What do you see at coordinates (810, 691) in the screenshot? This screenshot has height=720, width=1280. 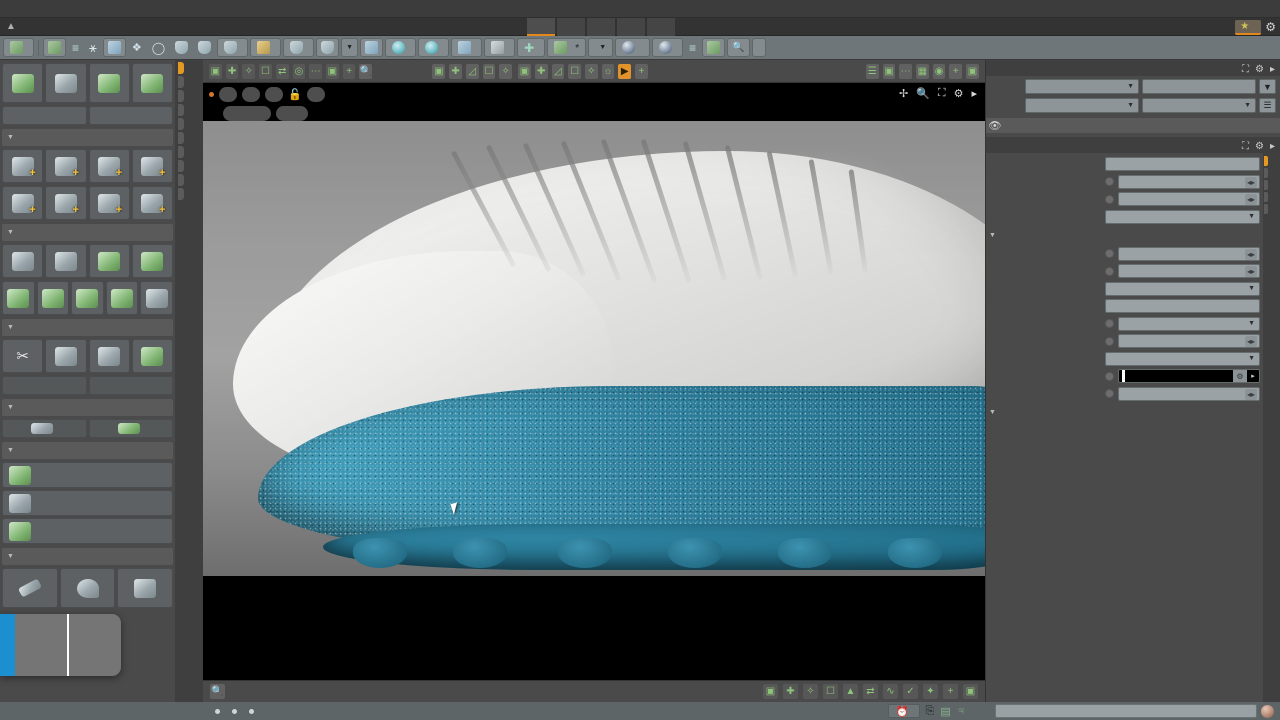 I see `bottom-rotate-icon: ✧` at bounding box center [810, 691].